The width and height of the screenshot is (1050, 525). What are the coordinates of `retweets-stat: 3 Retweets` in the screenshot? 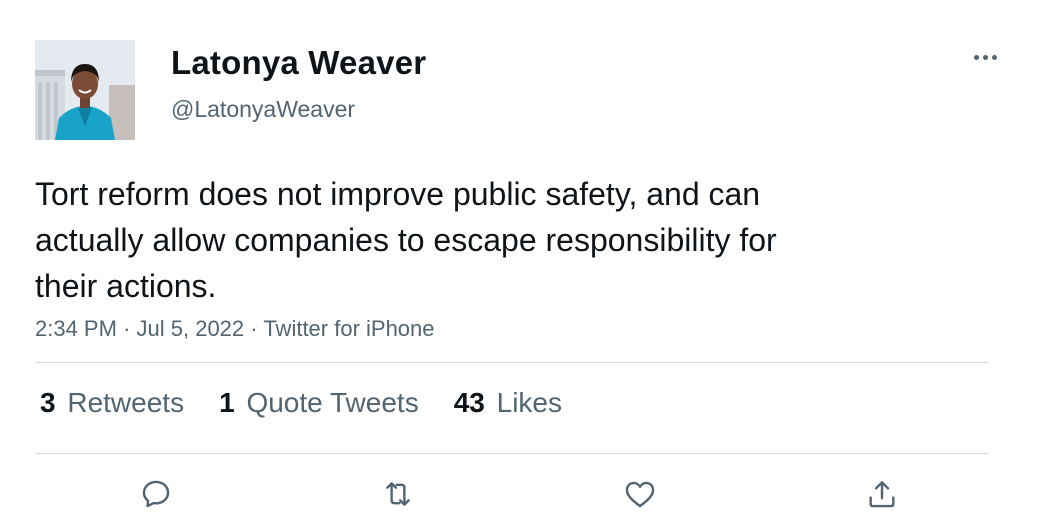 It's located at (109, 403).